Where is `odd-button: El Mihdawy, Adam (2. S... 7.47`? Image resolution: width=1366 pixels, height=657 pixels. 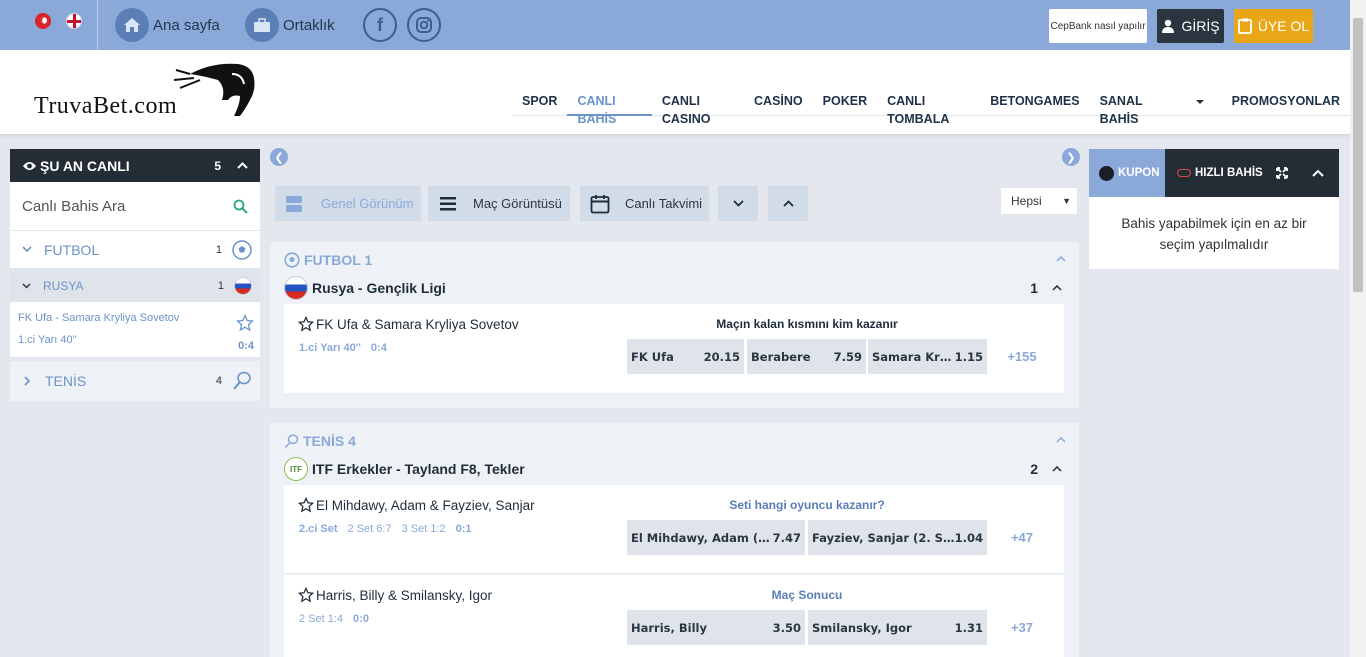 odd-button: El Mihdawy, Adam (2. S... 7.47 is located at coordinates (716, 537).